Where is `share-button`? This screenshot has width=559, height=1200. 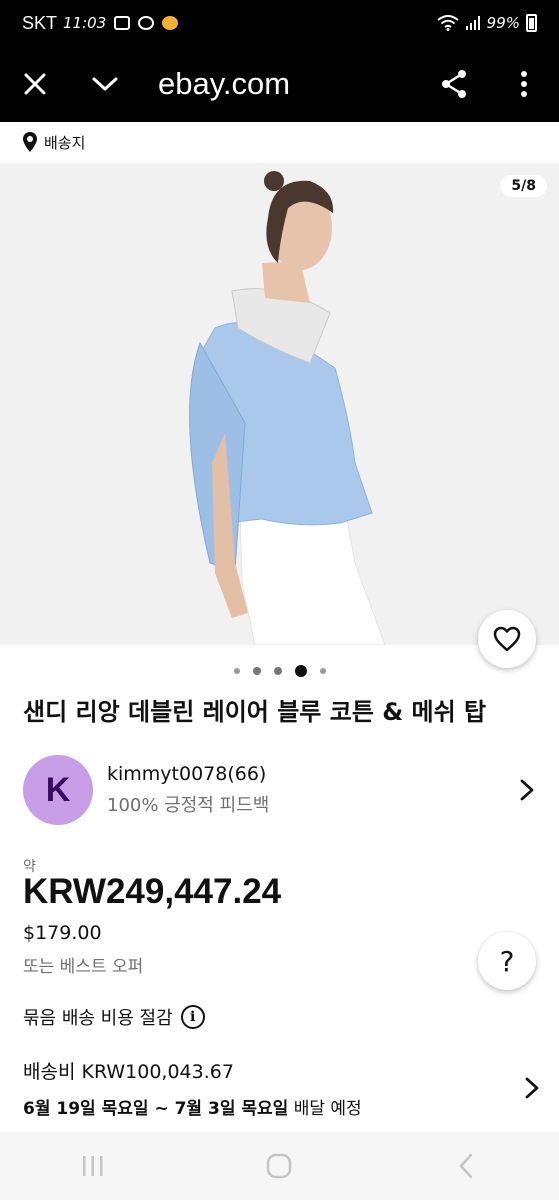 share-button is located at coordinates (454, 84).